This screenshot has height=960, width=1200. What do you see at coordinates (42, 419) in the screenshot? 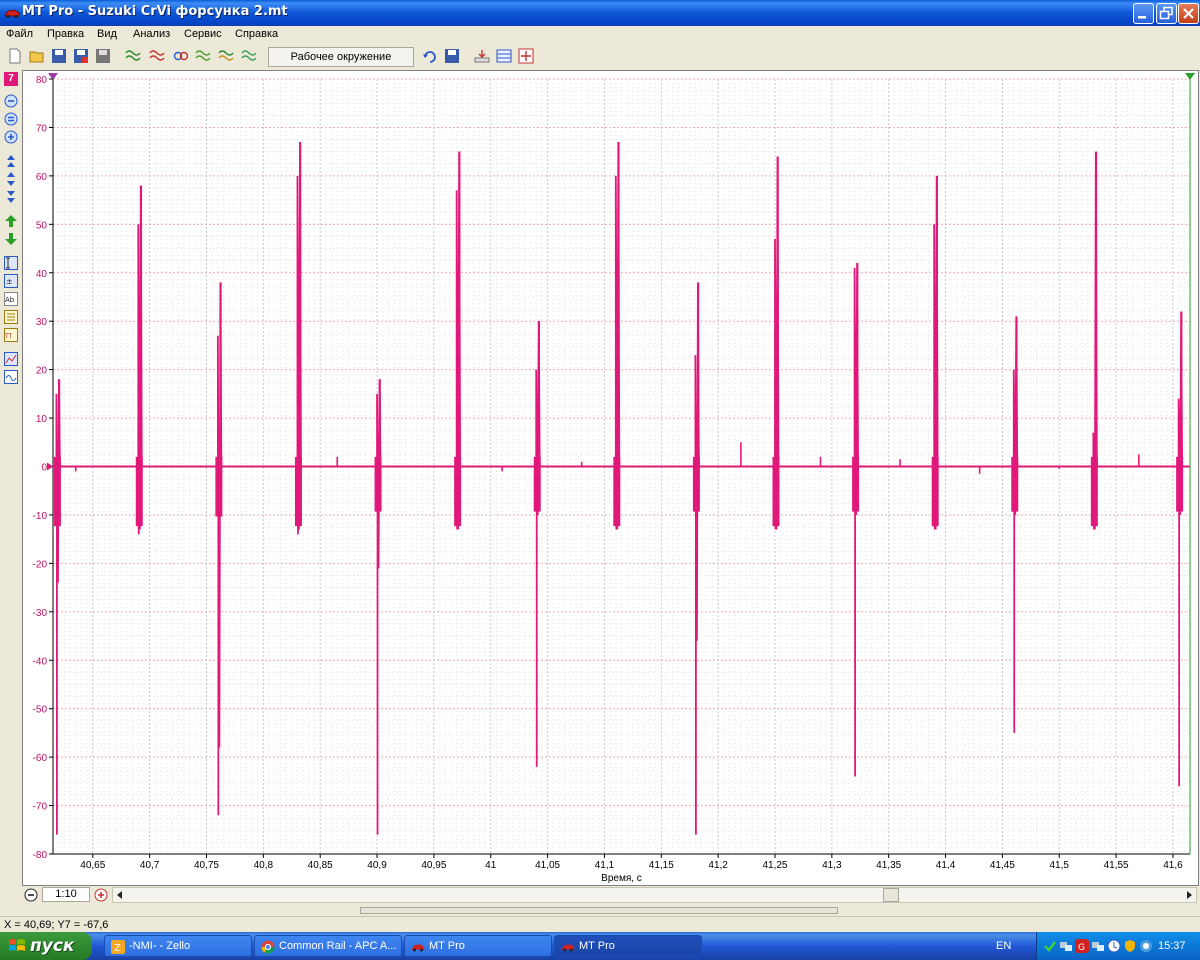
I see `y-tick-label: 10` at bounding box center [42, 419].